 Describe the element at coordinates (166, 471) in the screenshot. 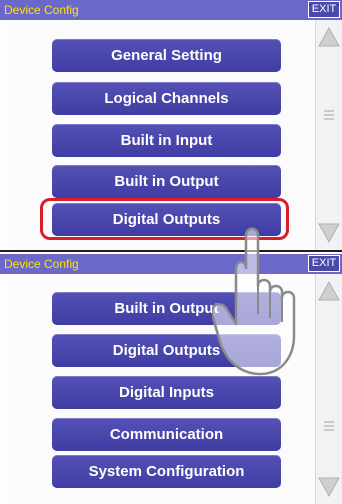

I see `menu-item-system-configuration: System Configuration` at that location.